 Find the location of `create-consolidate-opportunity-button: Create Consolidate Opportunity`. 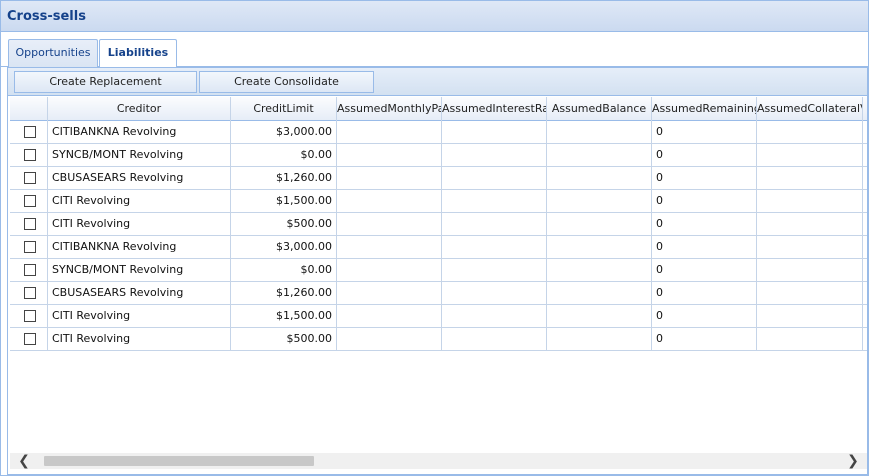

create-consolidate-opportunity-button: Create Consolidate Opportunity is located at coordinates (286, 89).